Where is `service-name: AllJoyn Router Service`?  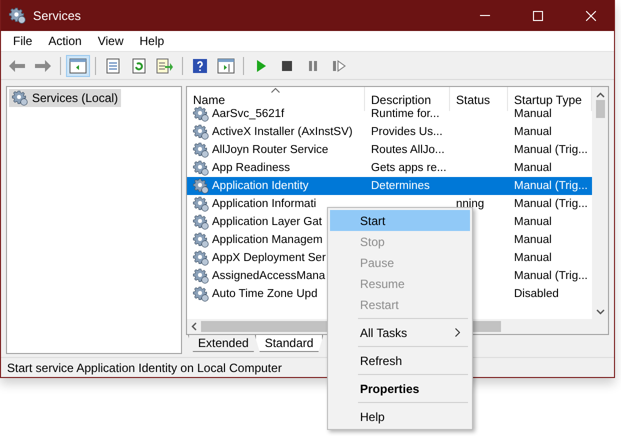 service-name: AllJoyn Router Service is located at coordinates (270, 150).